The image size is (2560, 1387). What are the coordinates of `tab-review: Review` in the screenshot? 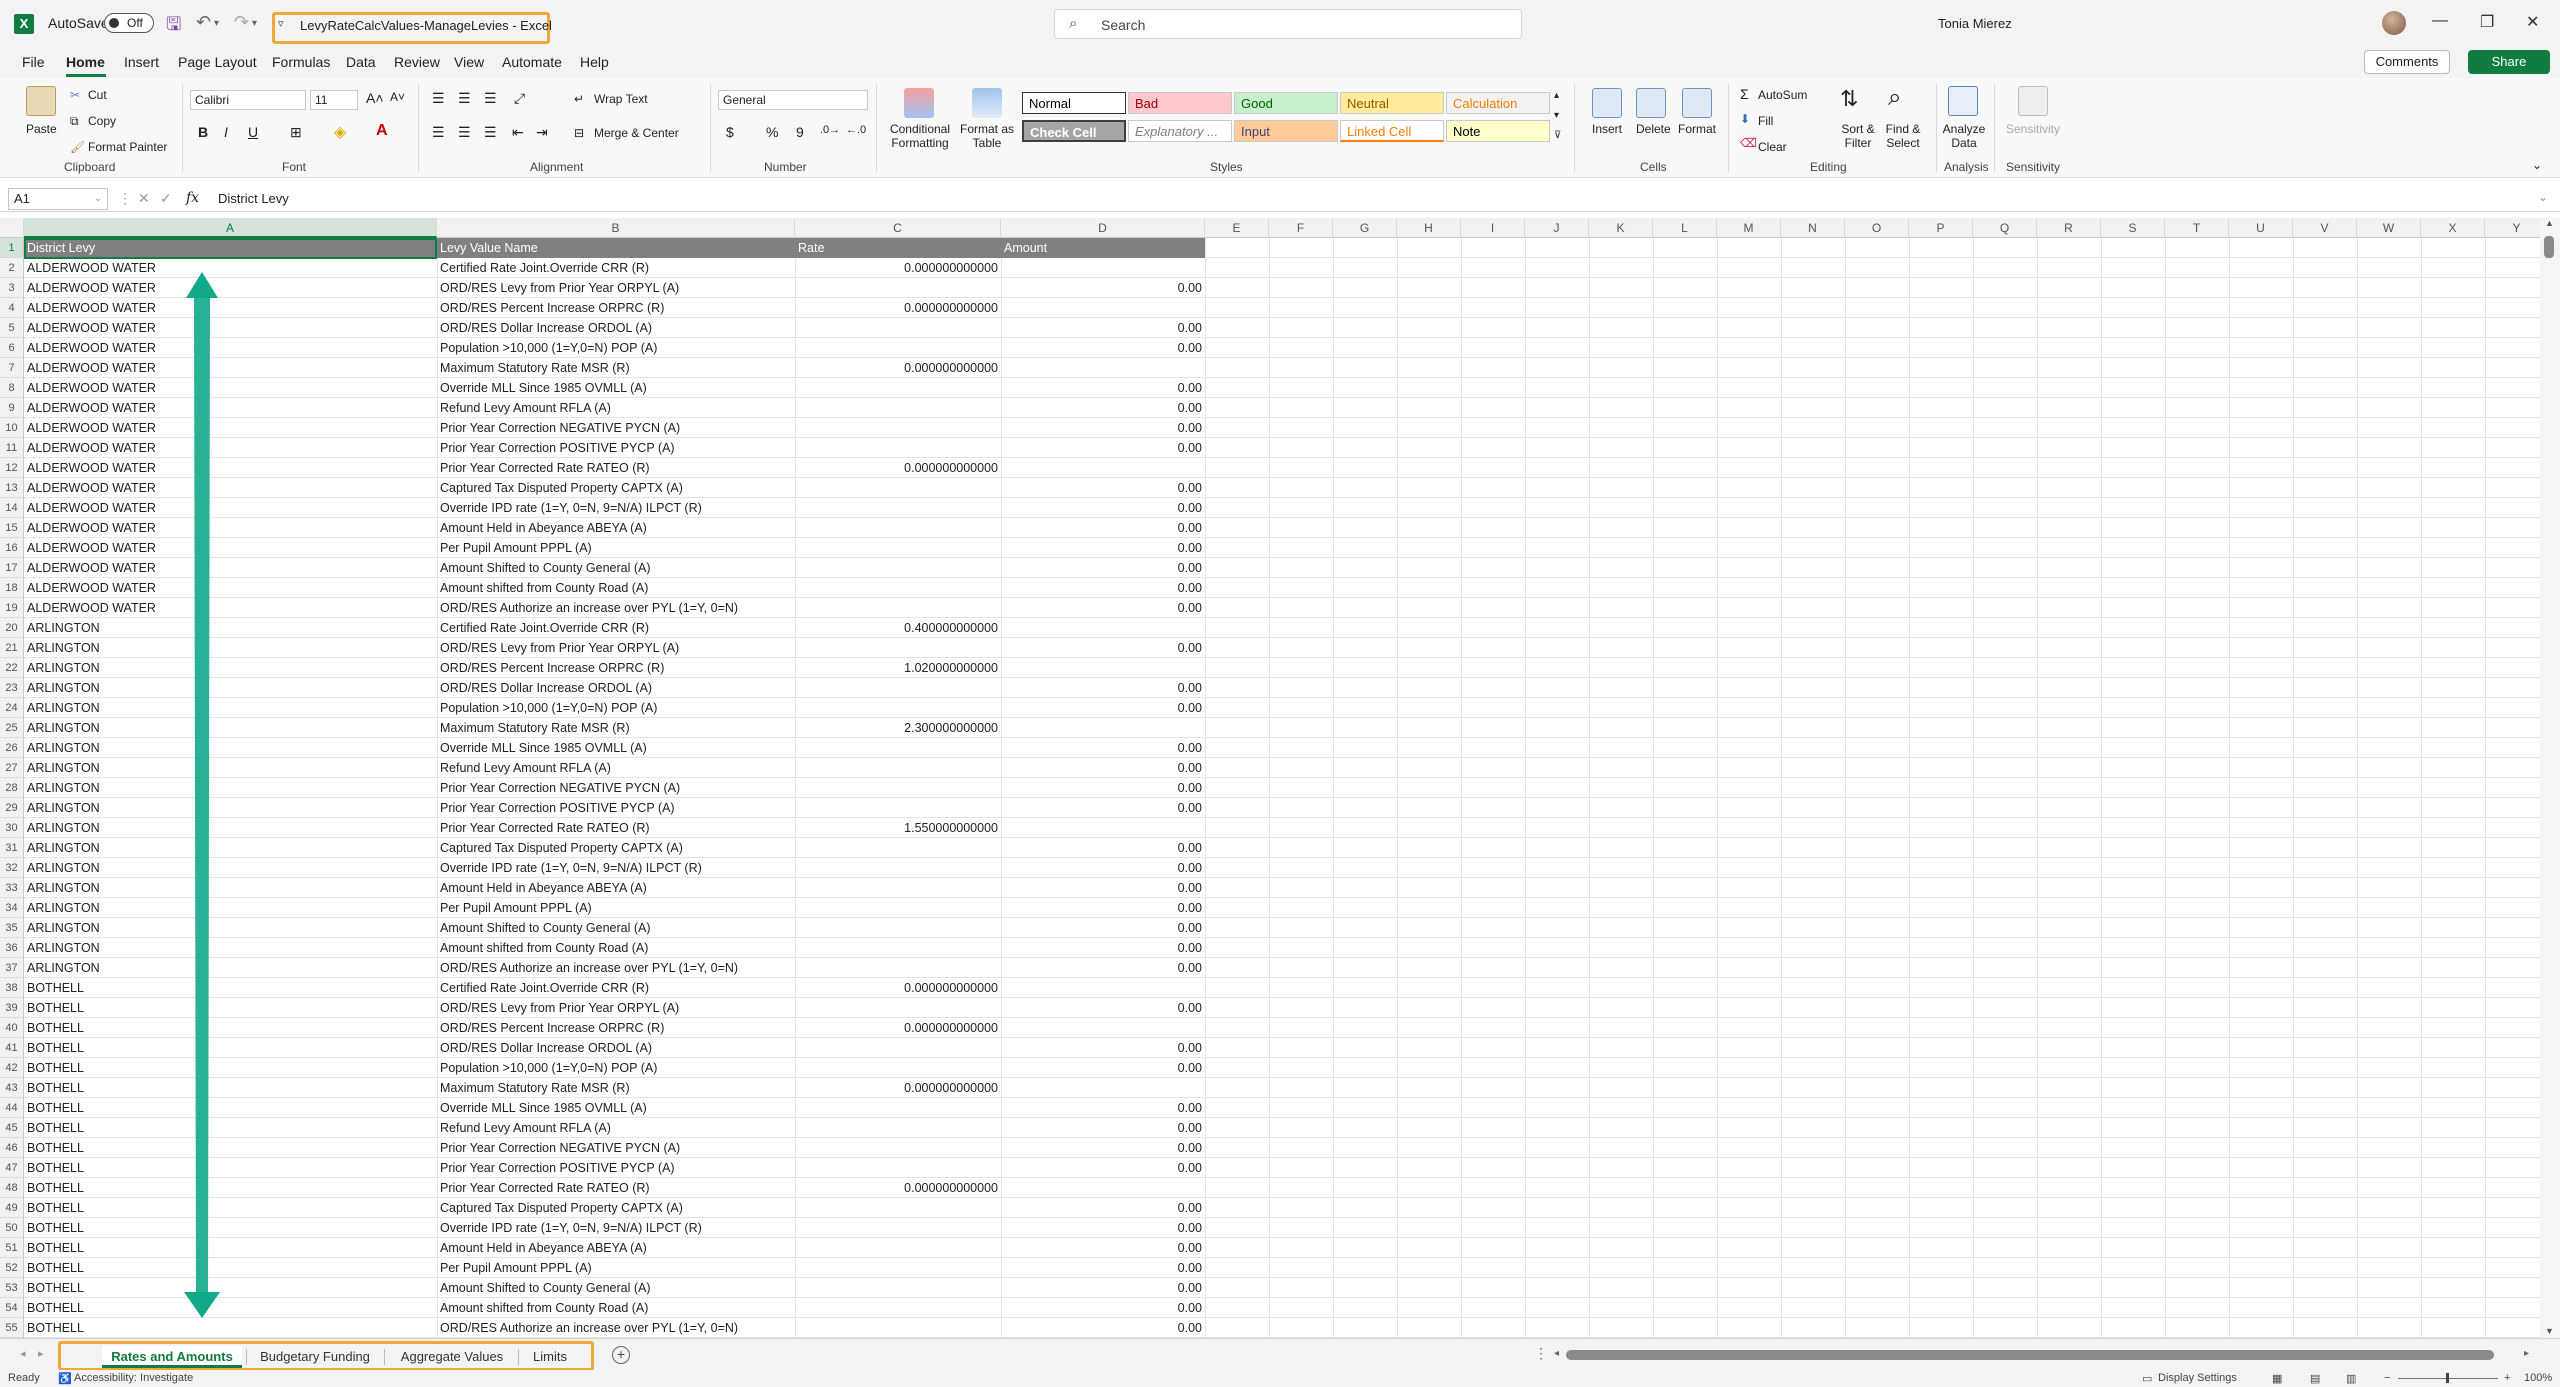 It's located at (417, 62).